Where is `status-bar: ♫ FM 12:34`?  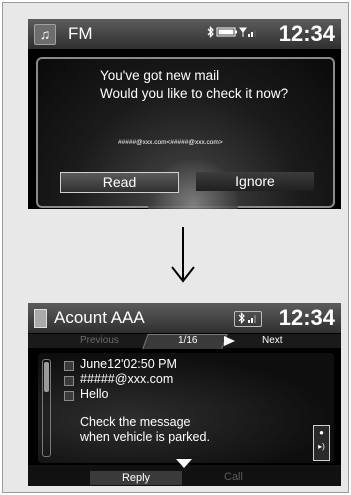 status-bar: ♫ FM 12:34 is located at coordinates (184, 34).